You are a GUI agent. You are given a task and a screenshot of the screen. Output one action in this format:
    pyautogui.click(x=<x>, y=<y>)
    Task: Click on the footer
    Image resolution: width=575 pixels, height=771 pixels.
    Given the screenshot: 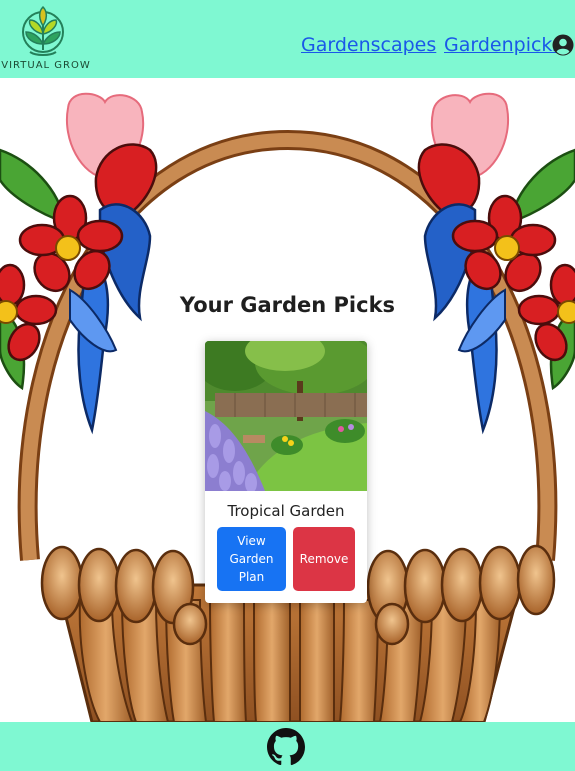 What is the action you would take?
    pyautogui.click(x=287, y=746)
    